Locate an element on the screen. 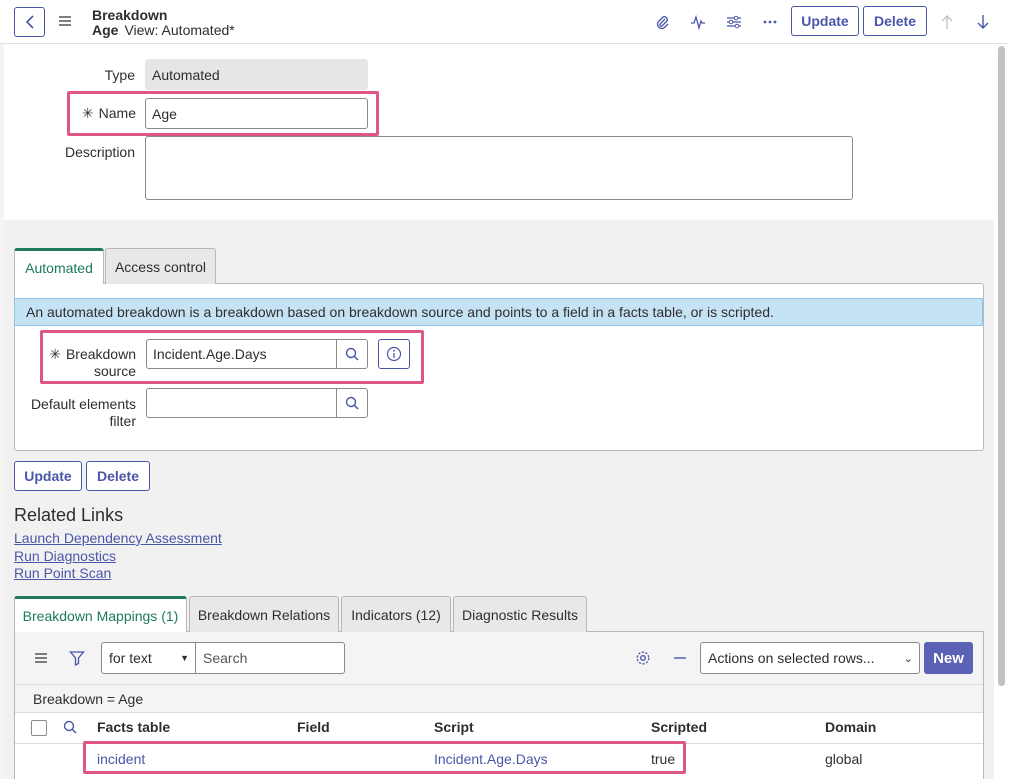 The height and width of the screenshot is (779, 1009). description-textarea is located at coordinates (499, 168).